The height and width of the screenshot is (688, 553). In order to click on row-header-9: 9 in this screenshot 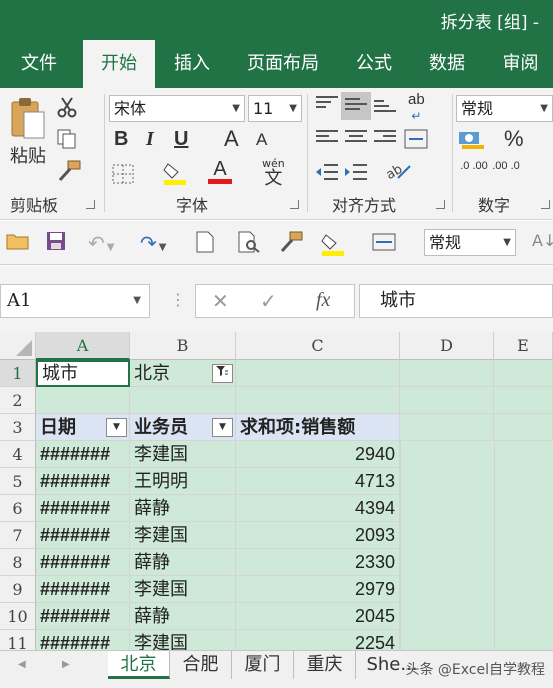, I will do `click(18, 589)`.